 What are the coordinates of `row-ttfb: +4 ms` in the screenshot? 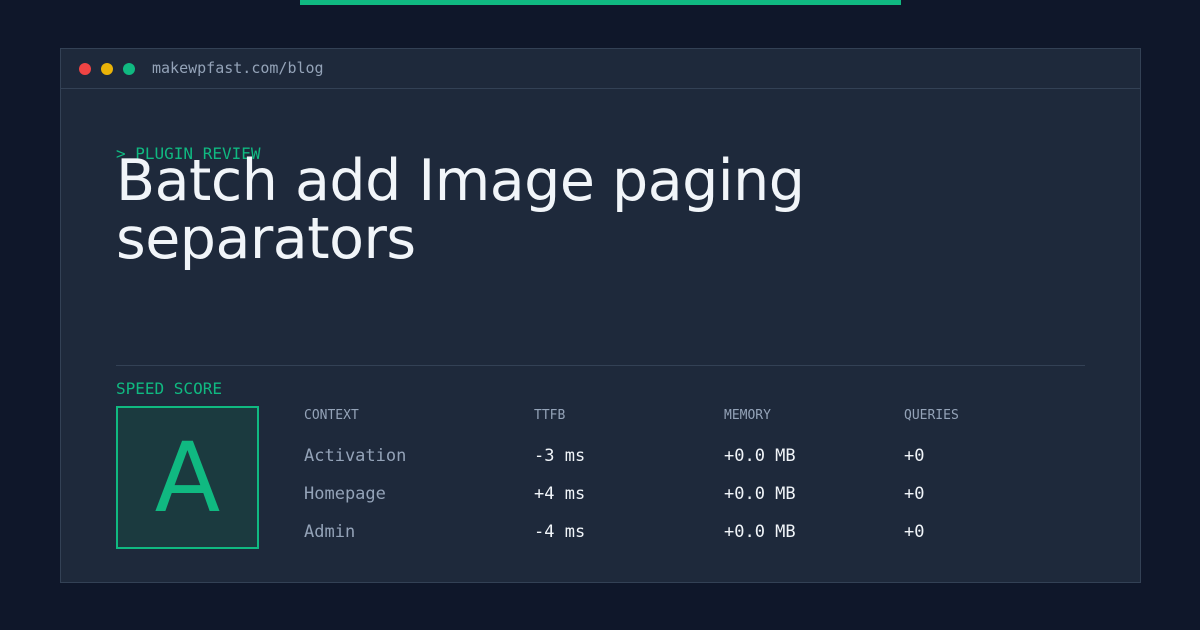 It's located at (560, 494).